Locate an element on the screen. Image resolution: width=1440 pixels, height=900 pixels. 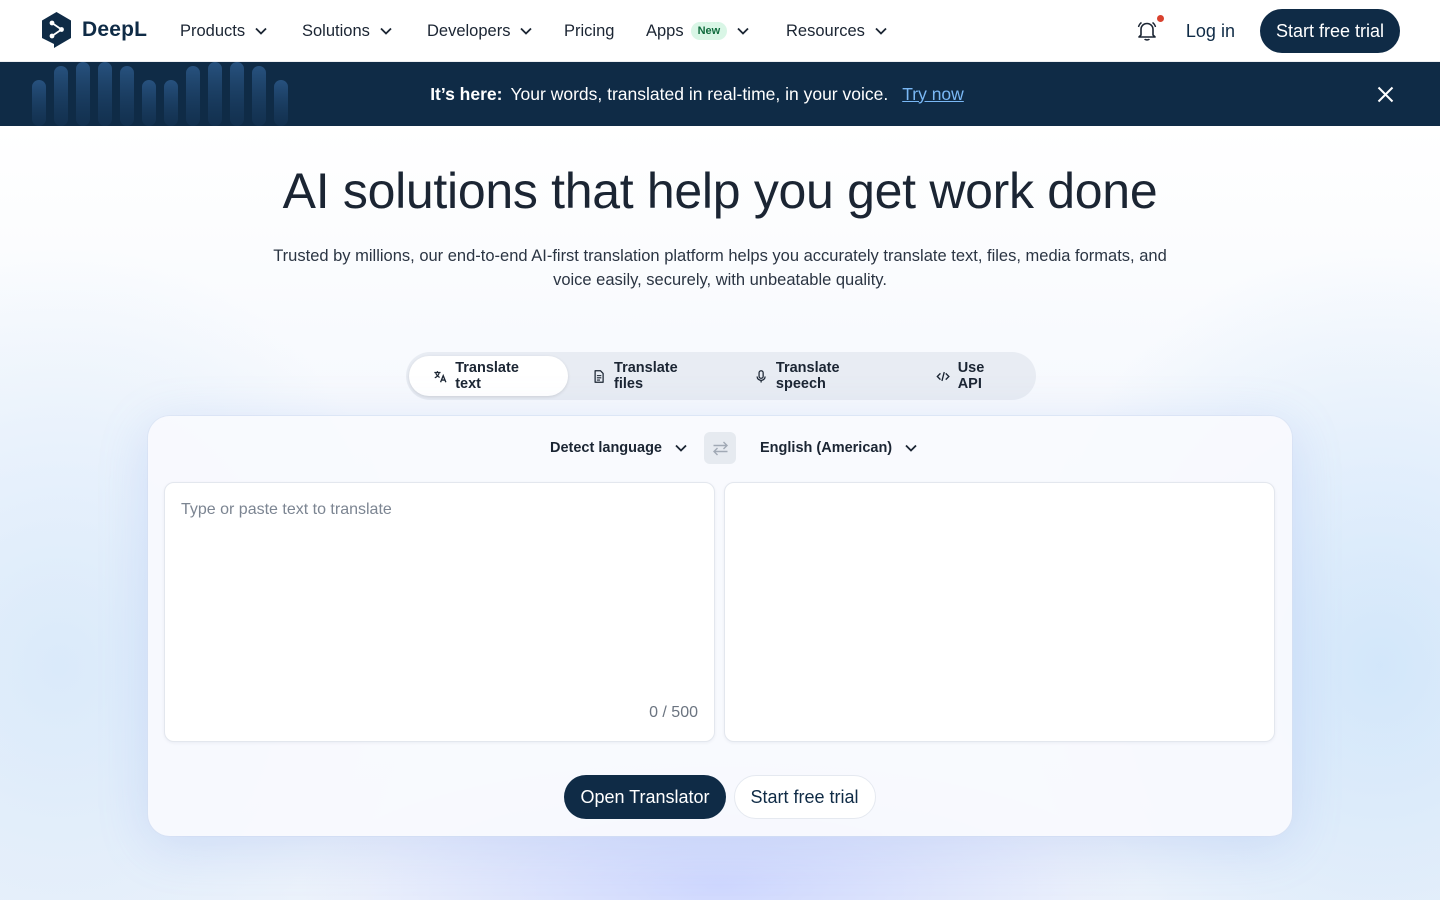
deepl-logo: DeepL is located at coordinates (93, 30).